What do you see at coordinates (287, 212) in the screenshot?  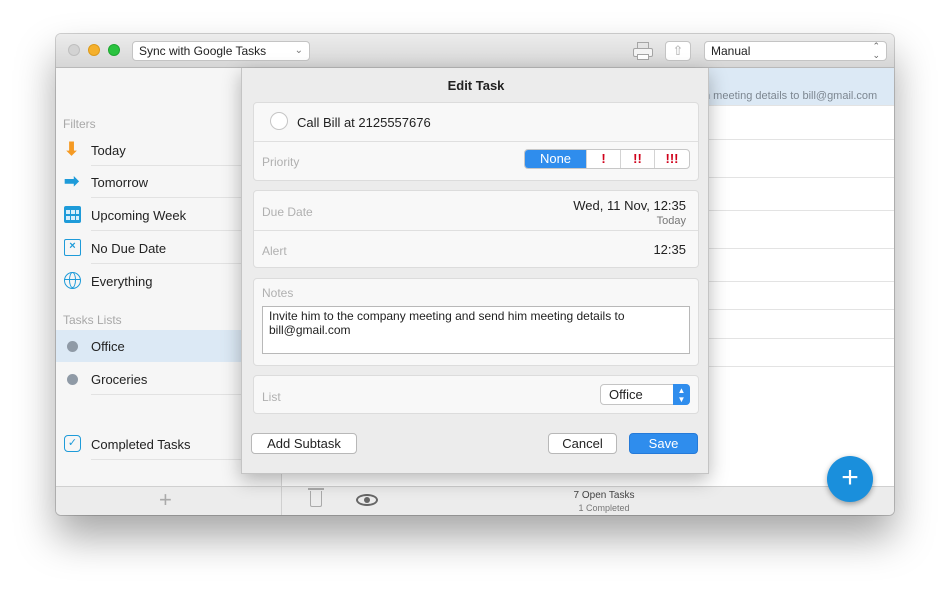 I see `due-date-label: Due Date` at bounding box center [287, 212].